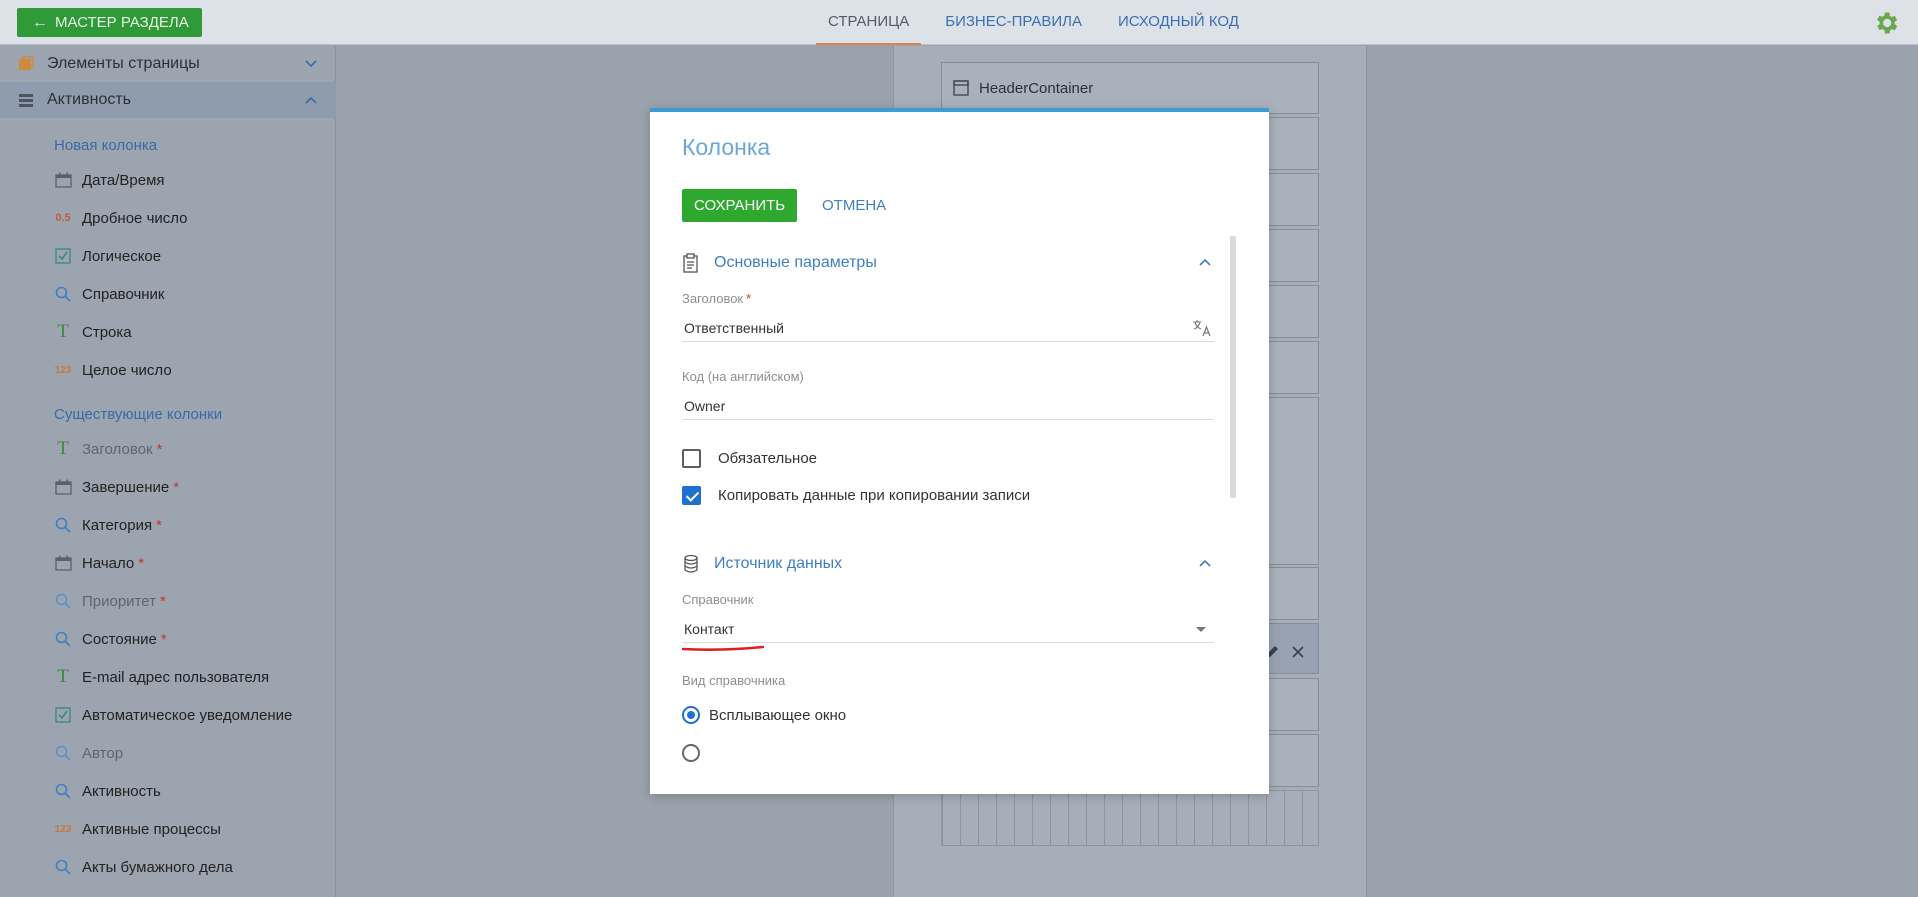 Image resolution: width=1918 pixels, height=897 pixels. What do you see at coordinates (713, 298) in the screenshot?
I see `caption-label-text: Заголовок` at bounding box center [713, 298].